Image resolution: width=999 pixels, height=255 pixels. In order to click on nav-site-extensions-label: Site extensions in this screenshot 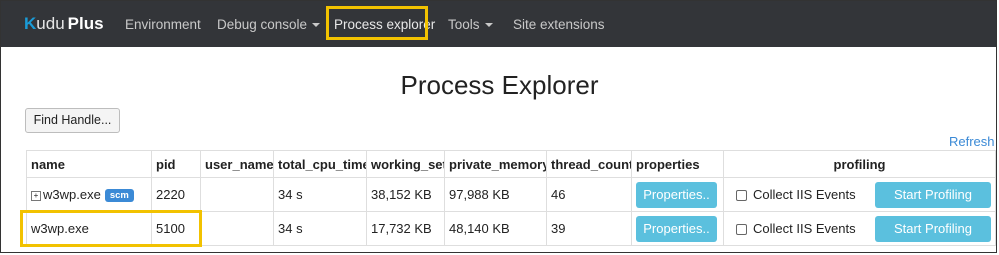, I will do `click(559, 24)`.